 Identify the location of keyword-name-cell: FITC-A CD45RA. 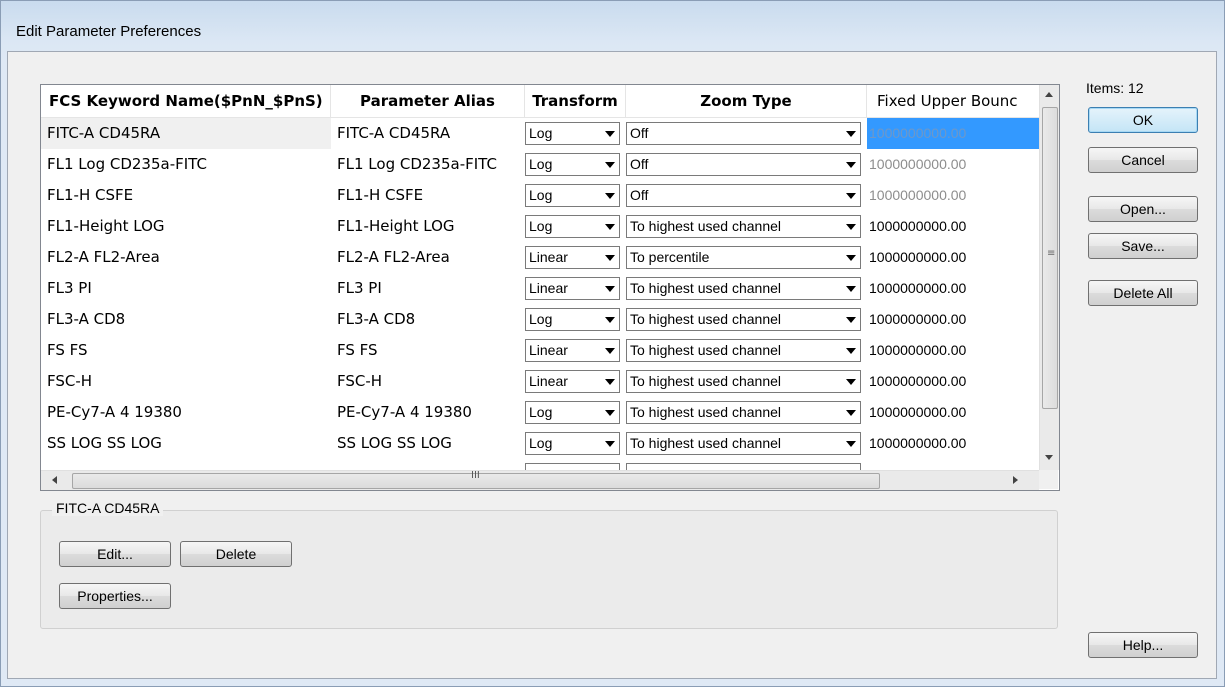
(186, 133).